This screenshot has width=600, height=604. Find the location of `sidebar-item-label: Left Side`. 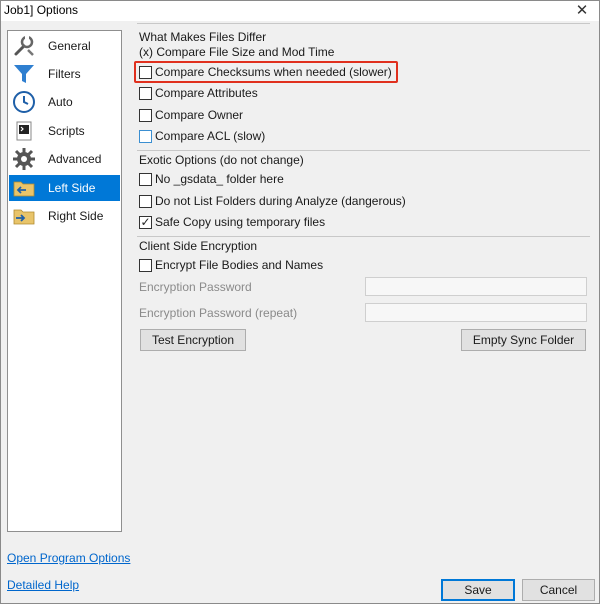

sidebar-item-label: Left Side is located at coordinates (72, 188).